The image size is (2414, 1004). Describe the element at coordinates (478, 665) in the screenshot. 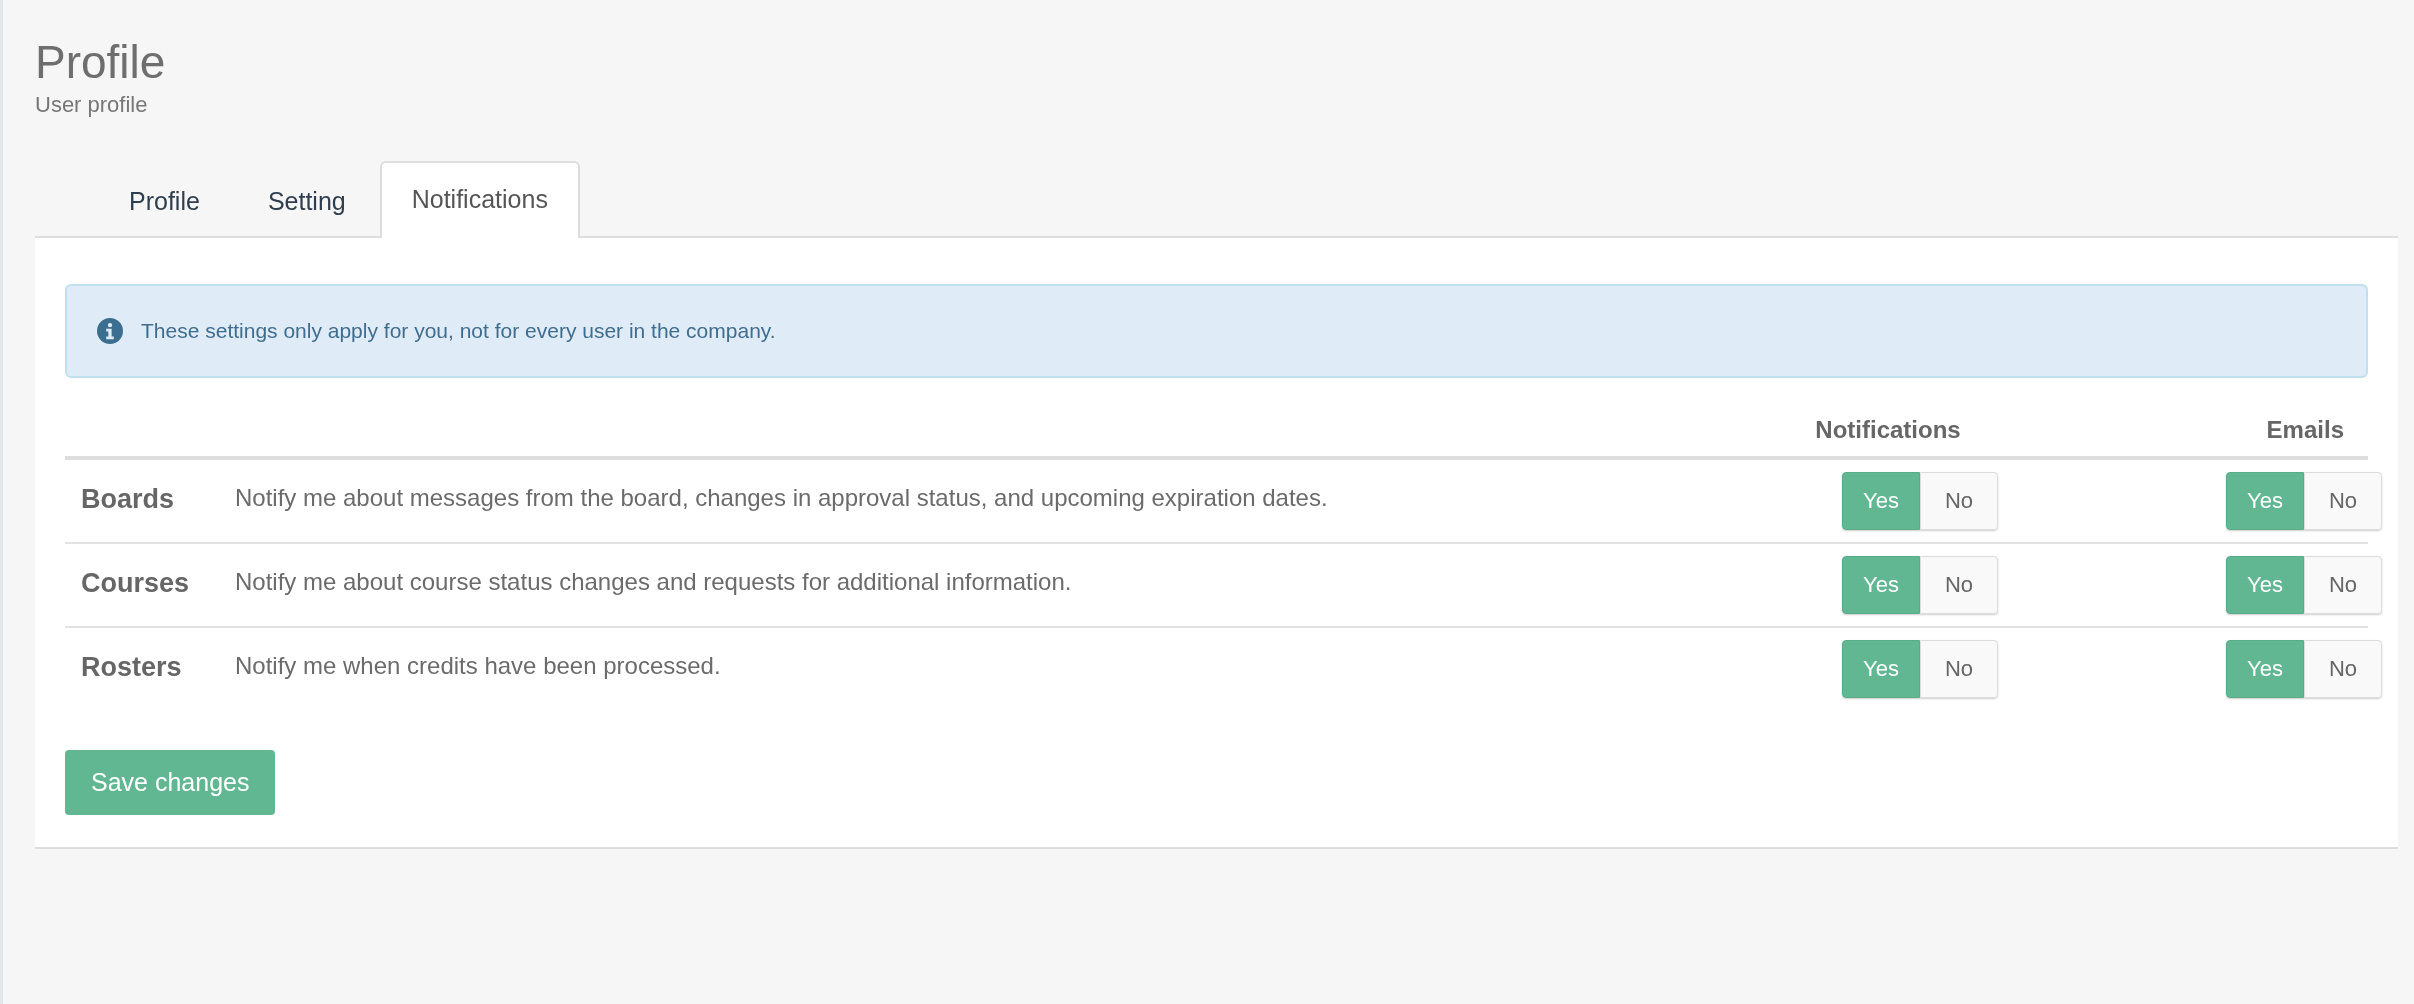

I see `row-description: Notify me when credits have been processed.` at that location.